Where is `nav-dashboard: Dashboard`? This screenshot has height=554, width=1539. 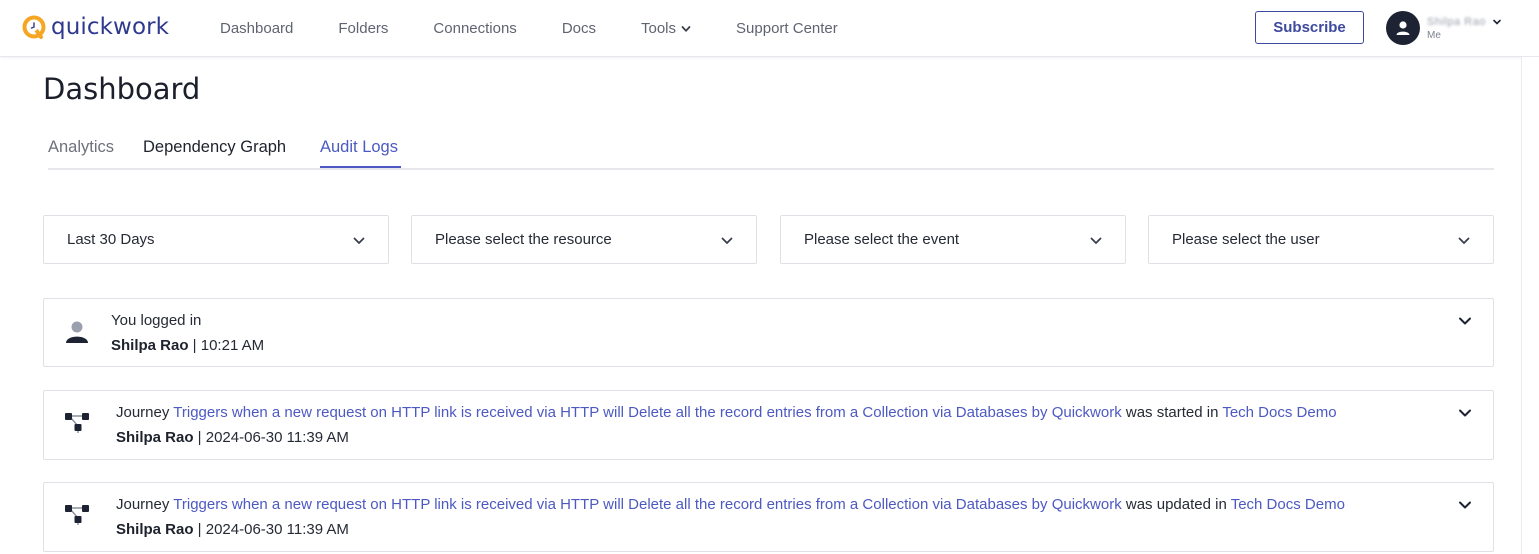 nav-dashboard: Dashboard is located at coordinates (256, 28).